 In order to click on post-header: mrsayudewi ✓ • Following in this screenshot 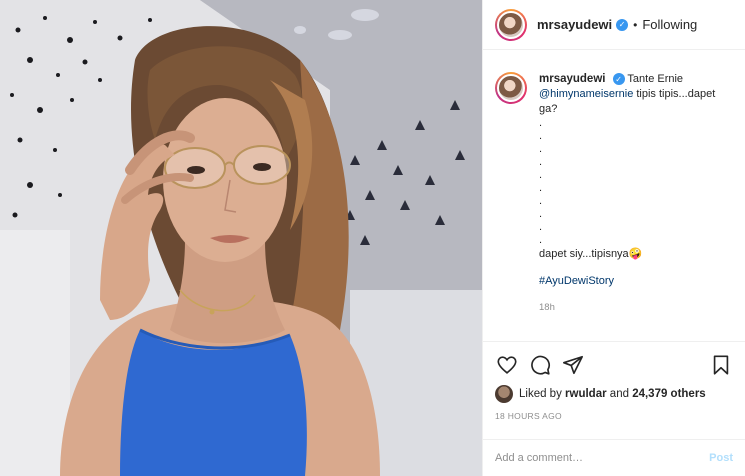, I will do `click(614, 25)`.